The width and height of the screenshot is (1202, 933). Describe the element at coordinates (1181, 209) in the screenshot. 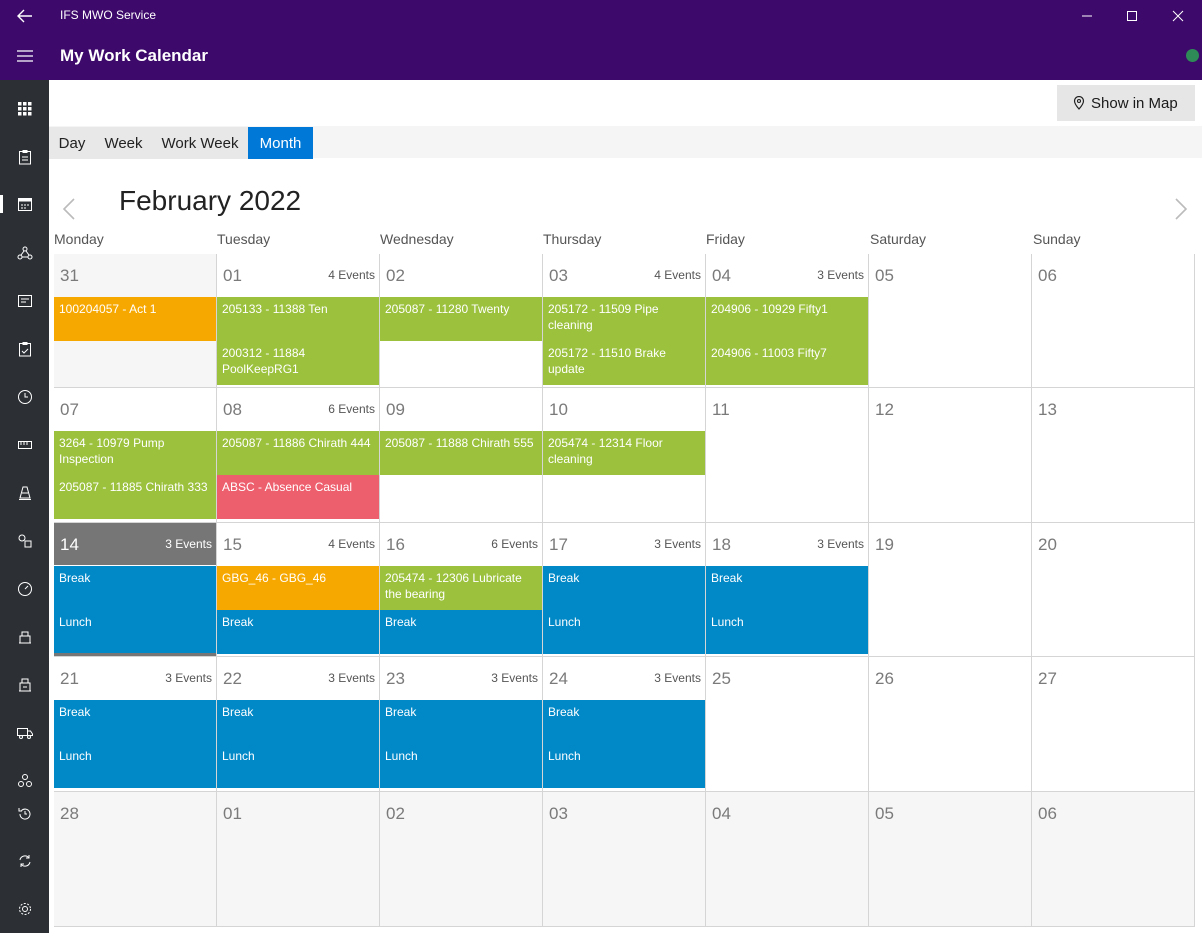

I see `next-month-icon` at that location.